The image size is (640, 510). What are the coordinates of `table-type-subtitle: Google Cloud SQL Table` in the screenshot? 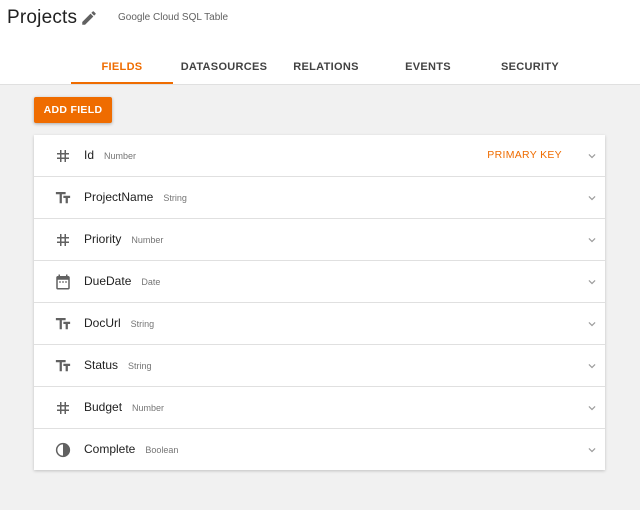 It's located at (173, 17).